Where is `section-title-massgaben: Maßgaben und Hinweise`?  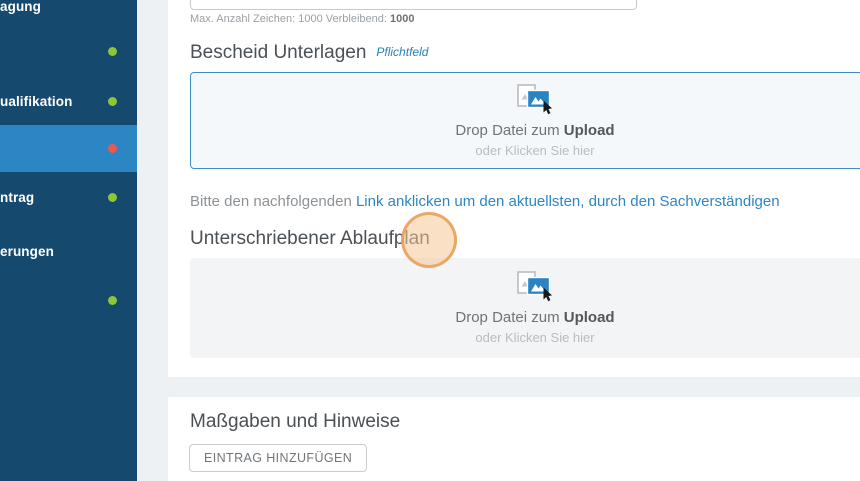
section-title-massgaben: Maßgaben und Hinweise is located at coordinates (295, 421).